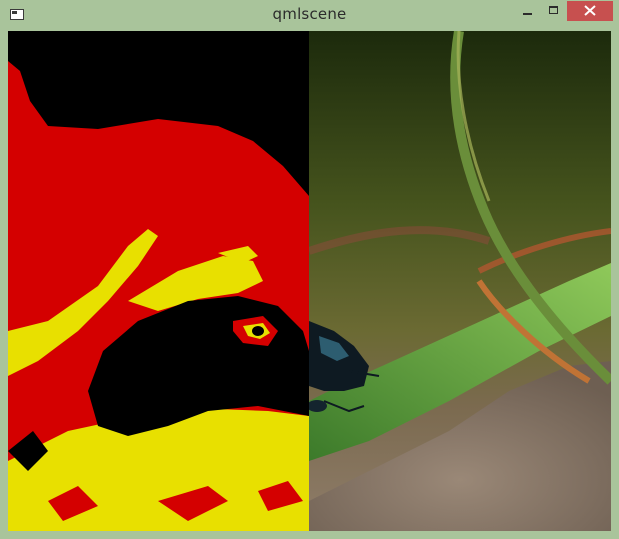 This screenshot has height=539, width=619. I want to click on minimize-icon, so click(527, 14).